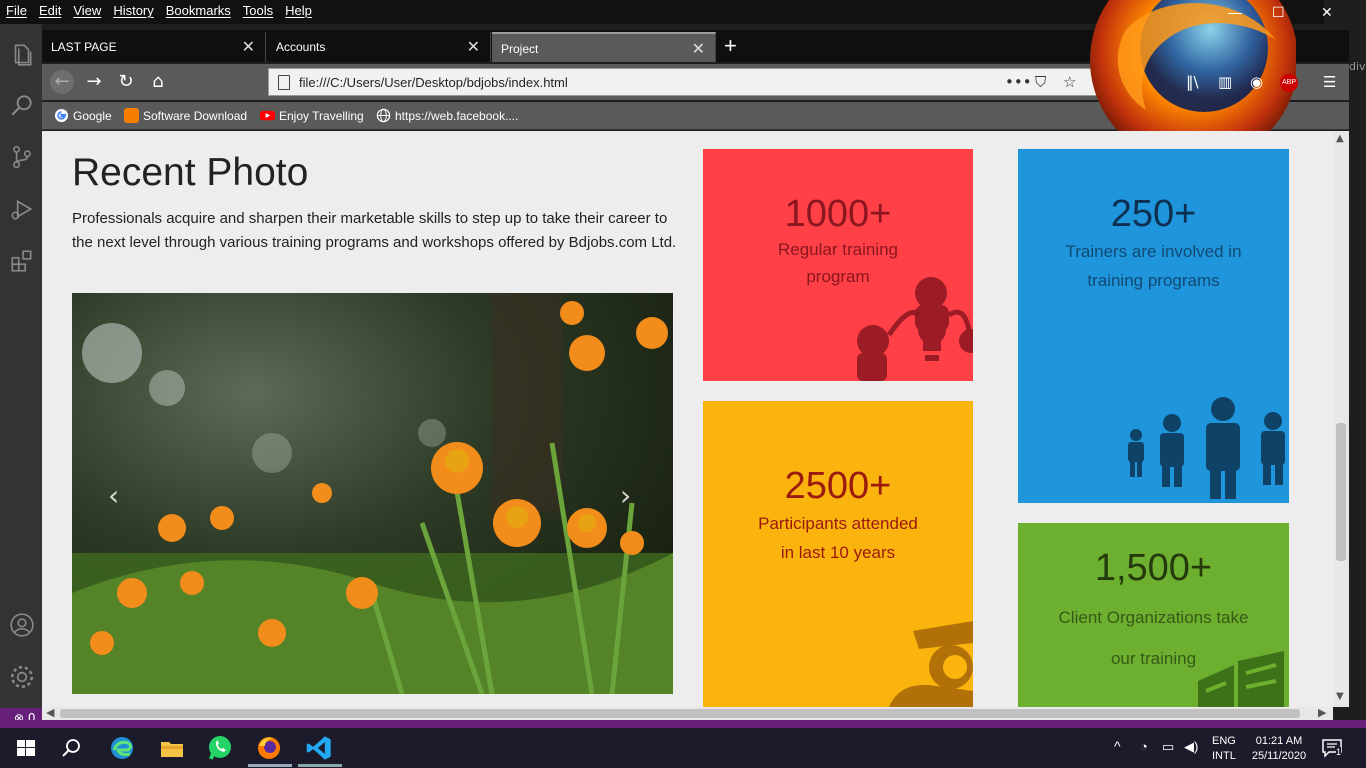  What do you see at coordinates (126, 82) in the screenshot?
I see `reload-button: ↻` at bounding box center [126, 82].